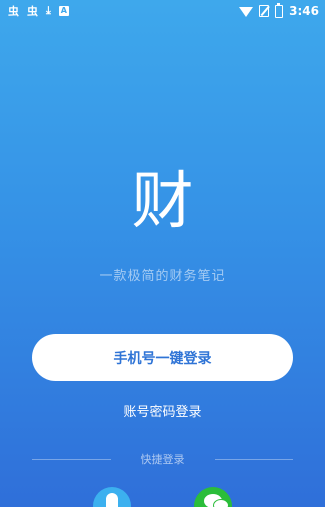  What do you see at coordinates (162, 11) in the screenshot?
I see `status-bar: 虫 虫 ⤓ A 3:46` at bounding box center [162, 11].